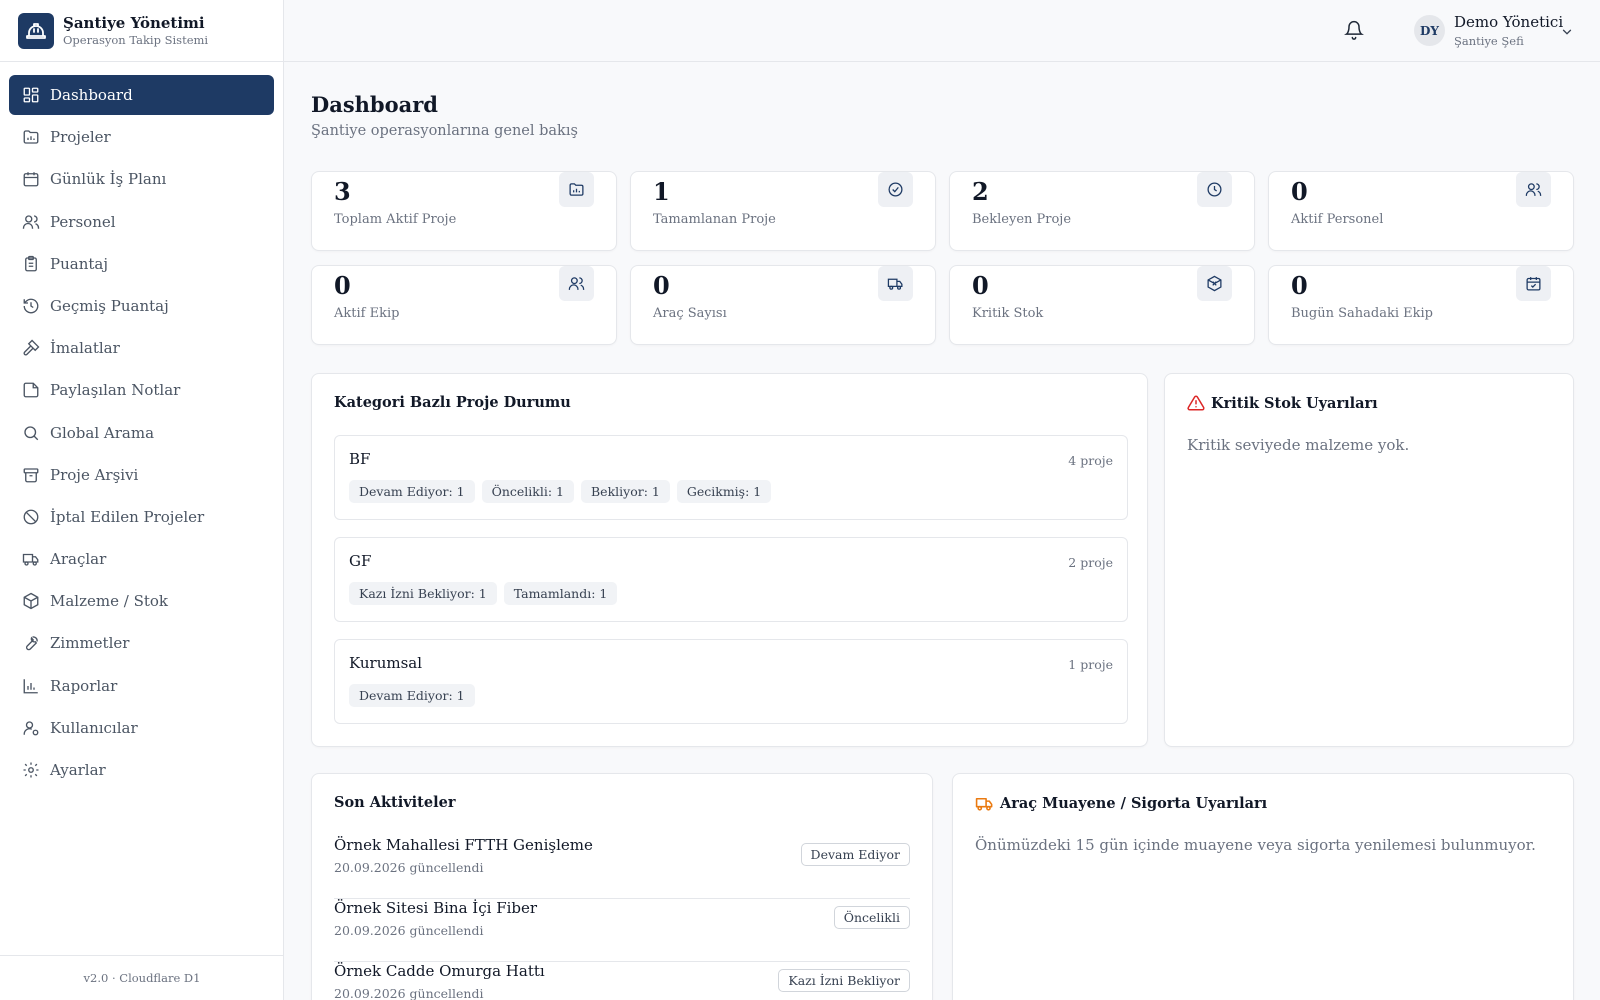  I want to click on page-subtitle: Şantiye operasyonlarına genel bakış, so click(444, 131).